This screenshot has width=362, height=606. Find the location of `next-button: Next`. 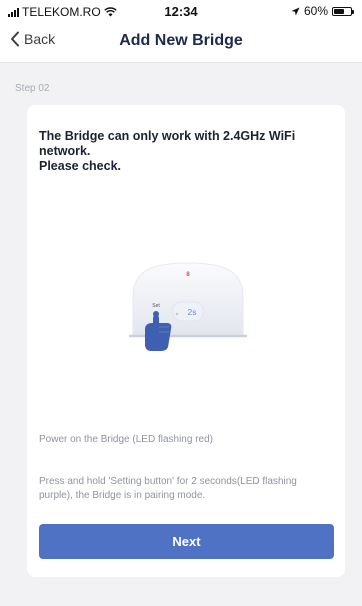

next-button: Next is located at coordinates (186, 541).